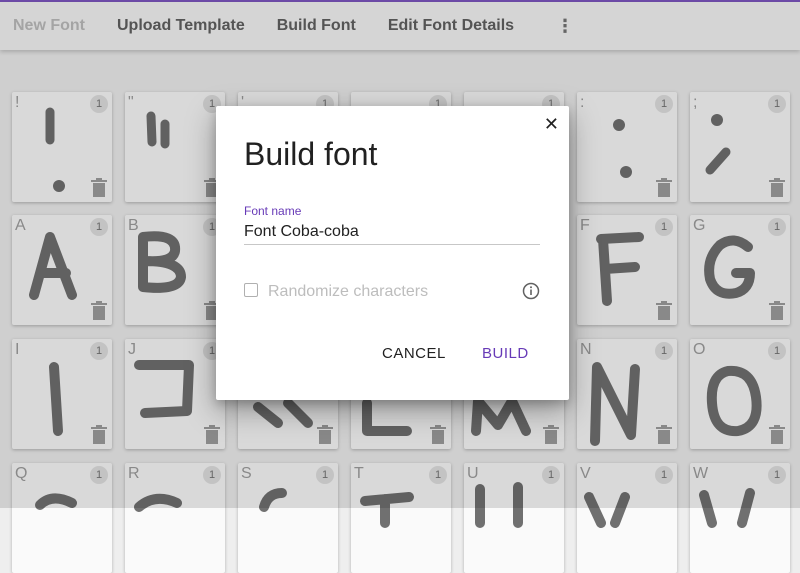  What do you see at coordinates (551, 124) in the screenshot?
I see `close-icon: ✕` at bounding box center [551, 124].